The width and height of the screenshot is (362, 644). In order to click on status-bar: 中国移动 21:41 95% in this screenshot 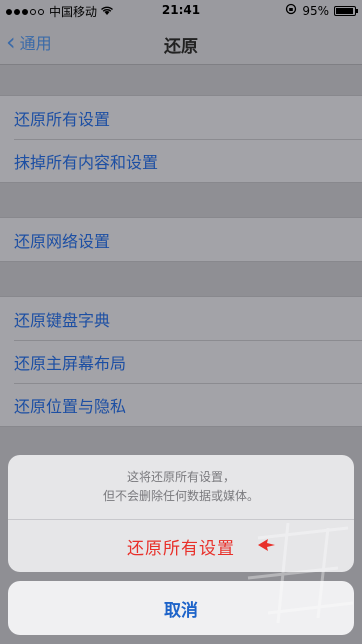, I will do `click(181, 10)`.